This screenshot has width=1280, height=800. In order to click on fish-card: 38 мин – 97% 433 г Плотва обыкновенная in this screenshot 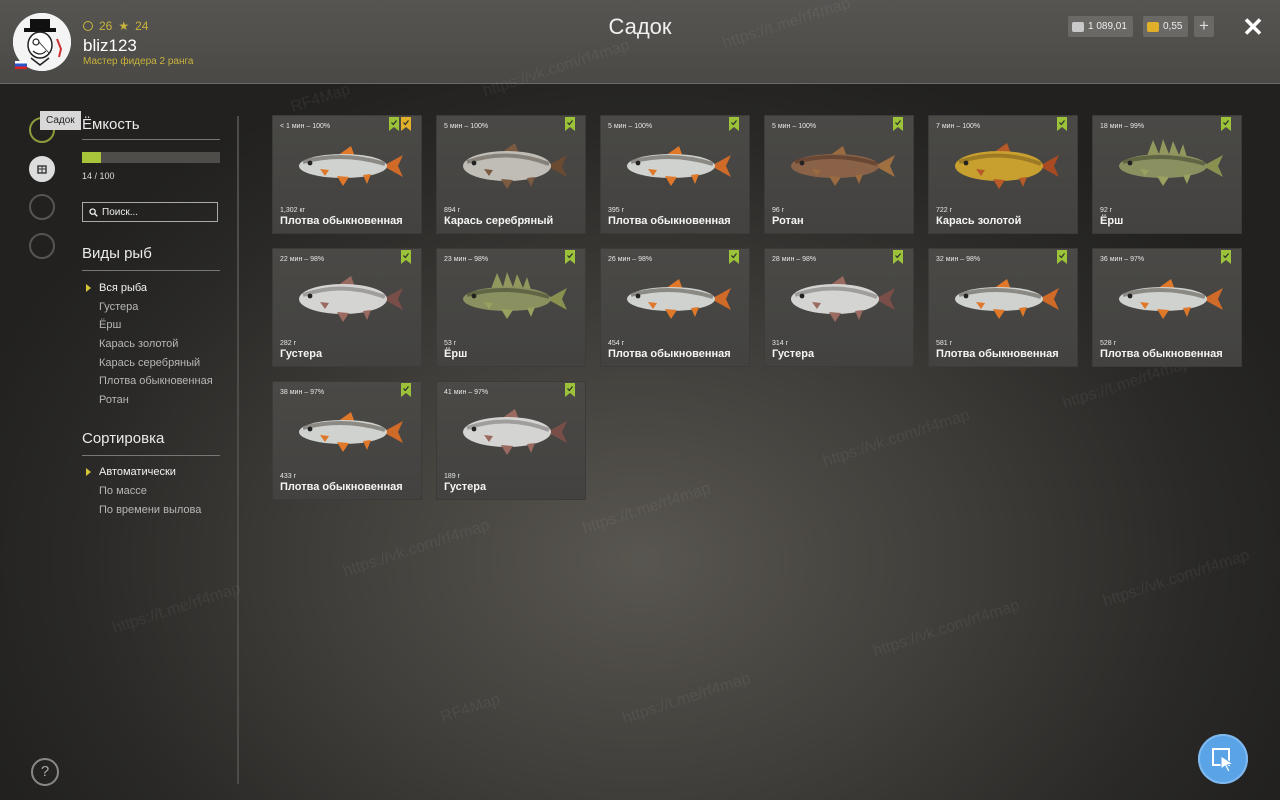, I will do `click(347, 440)`.